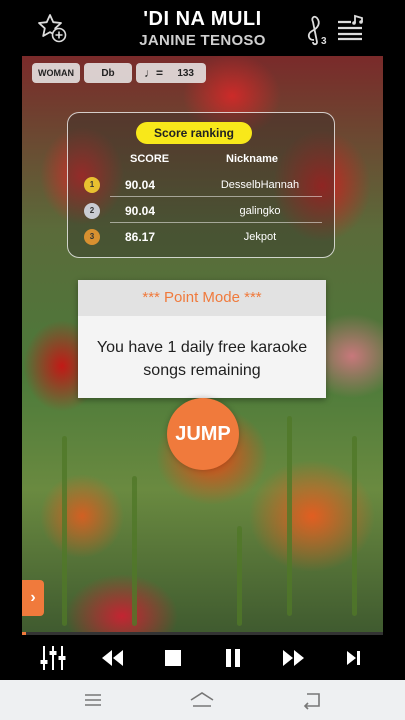 This screenshot has height=720, width=405. I want to click on back-icon, so click(312, 700).